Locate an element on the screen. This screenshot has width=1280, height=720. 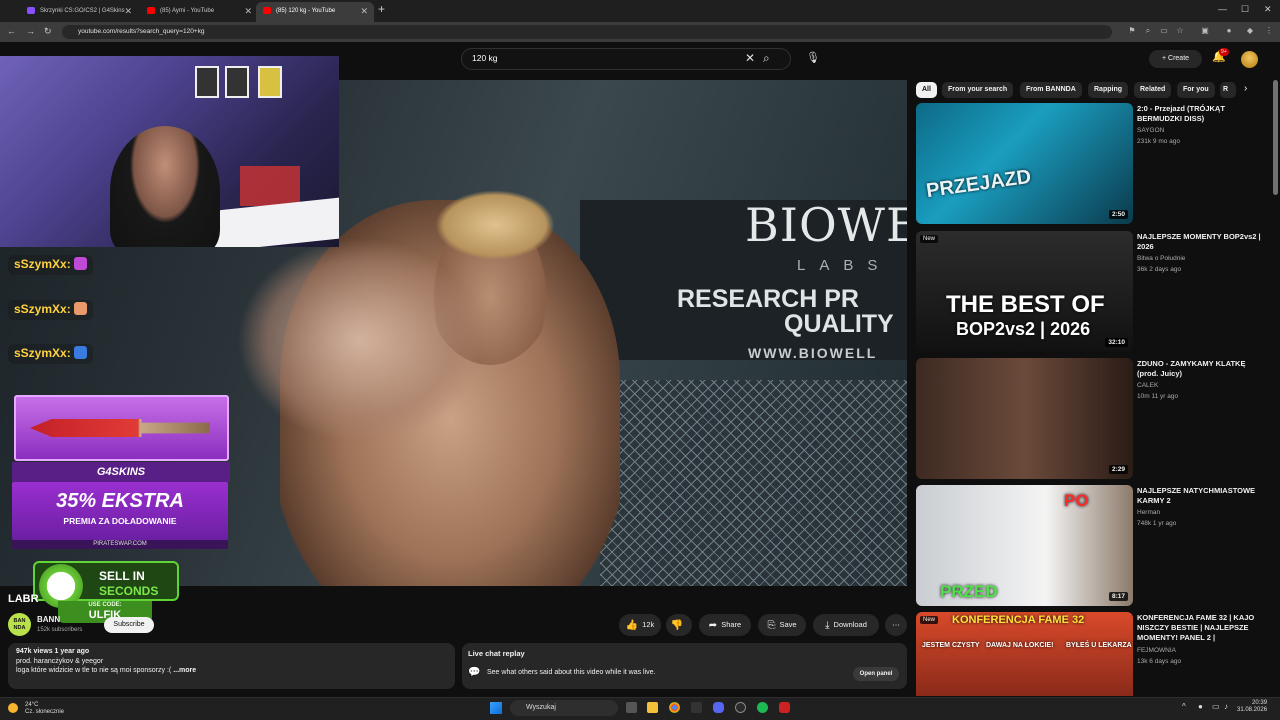
chevron-right-icon: › is located at coordinates (1245, 88).